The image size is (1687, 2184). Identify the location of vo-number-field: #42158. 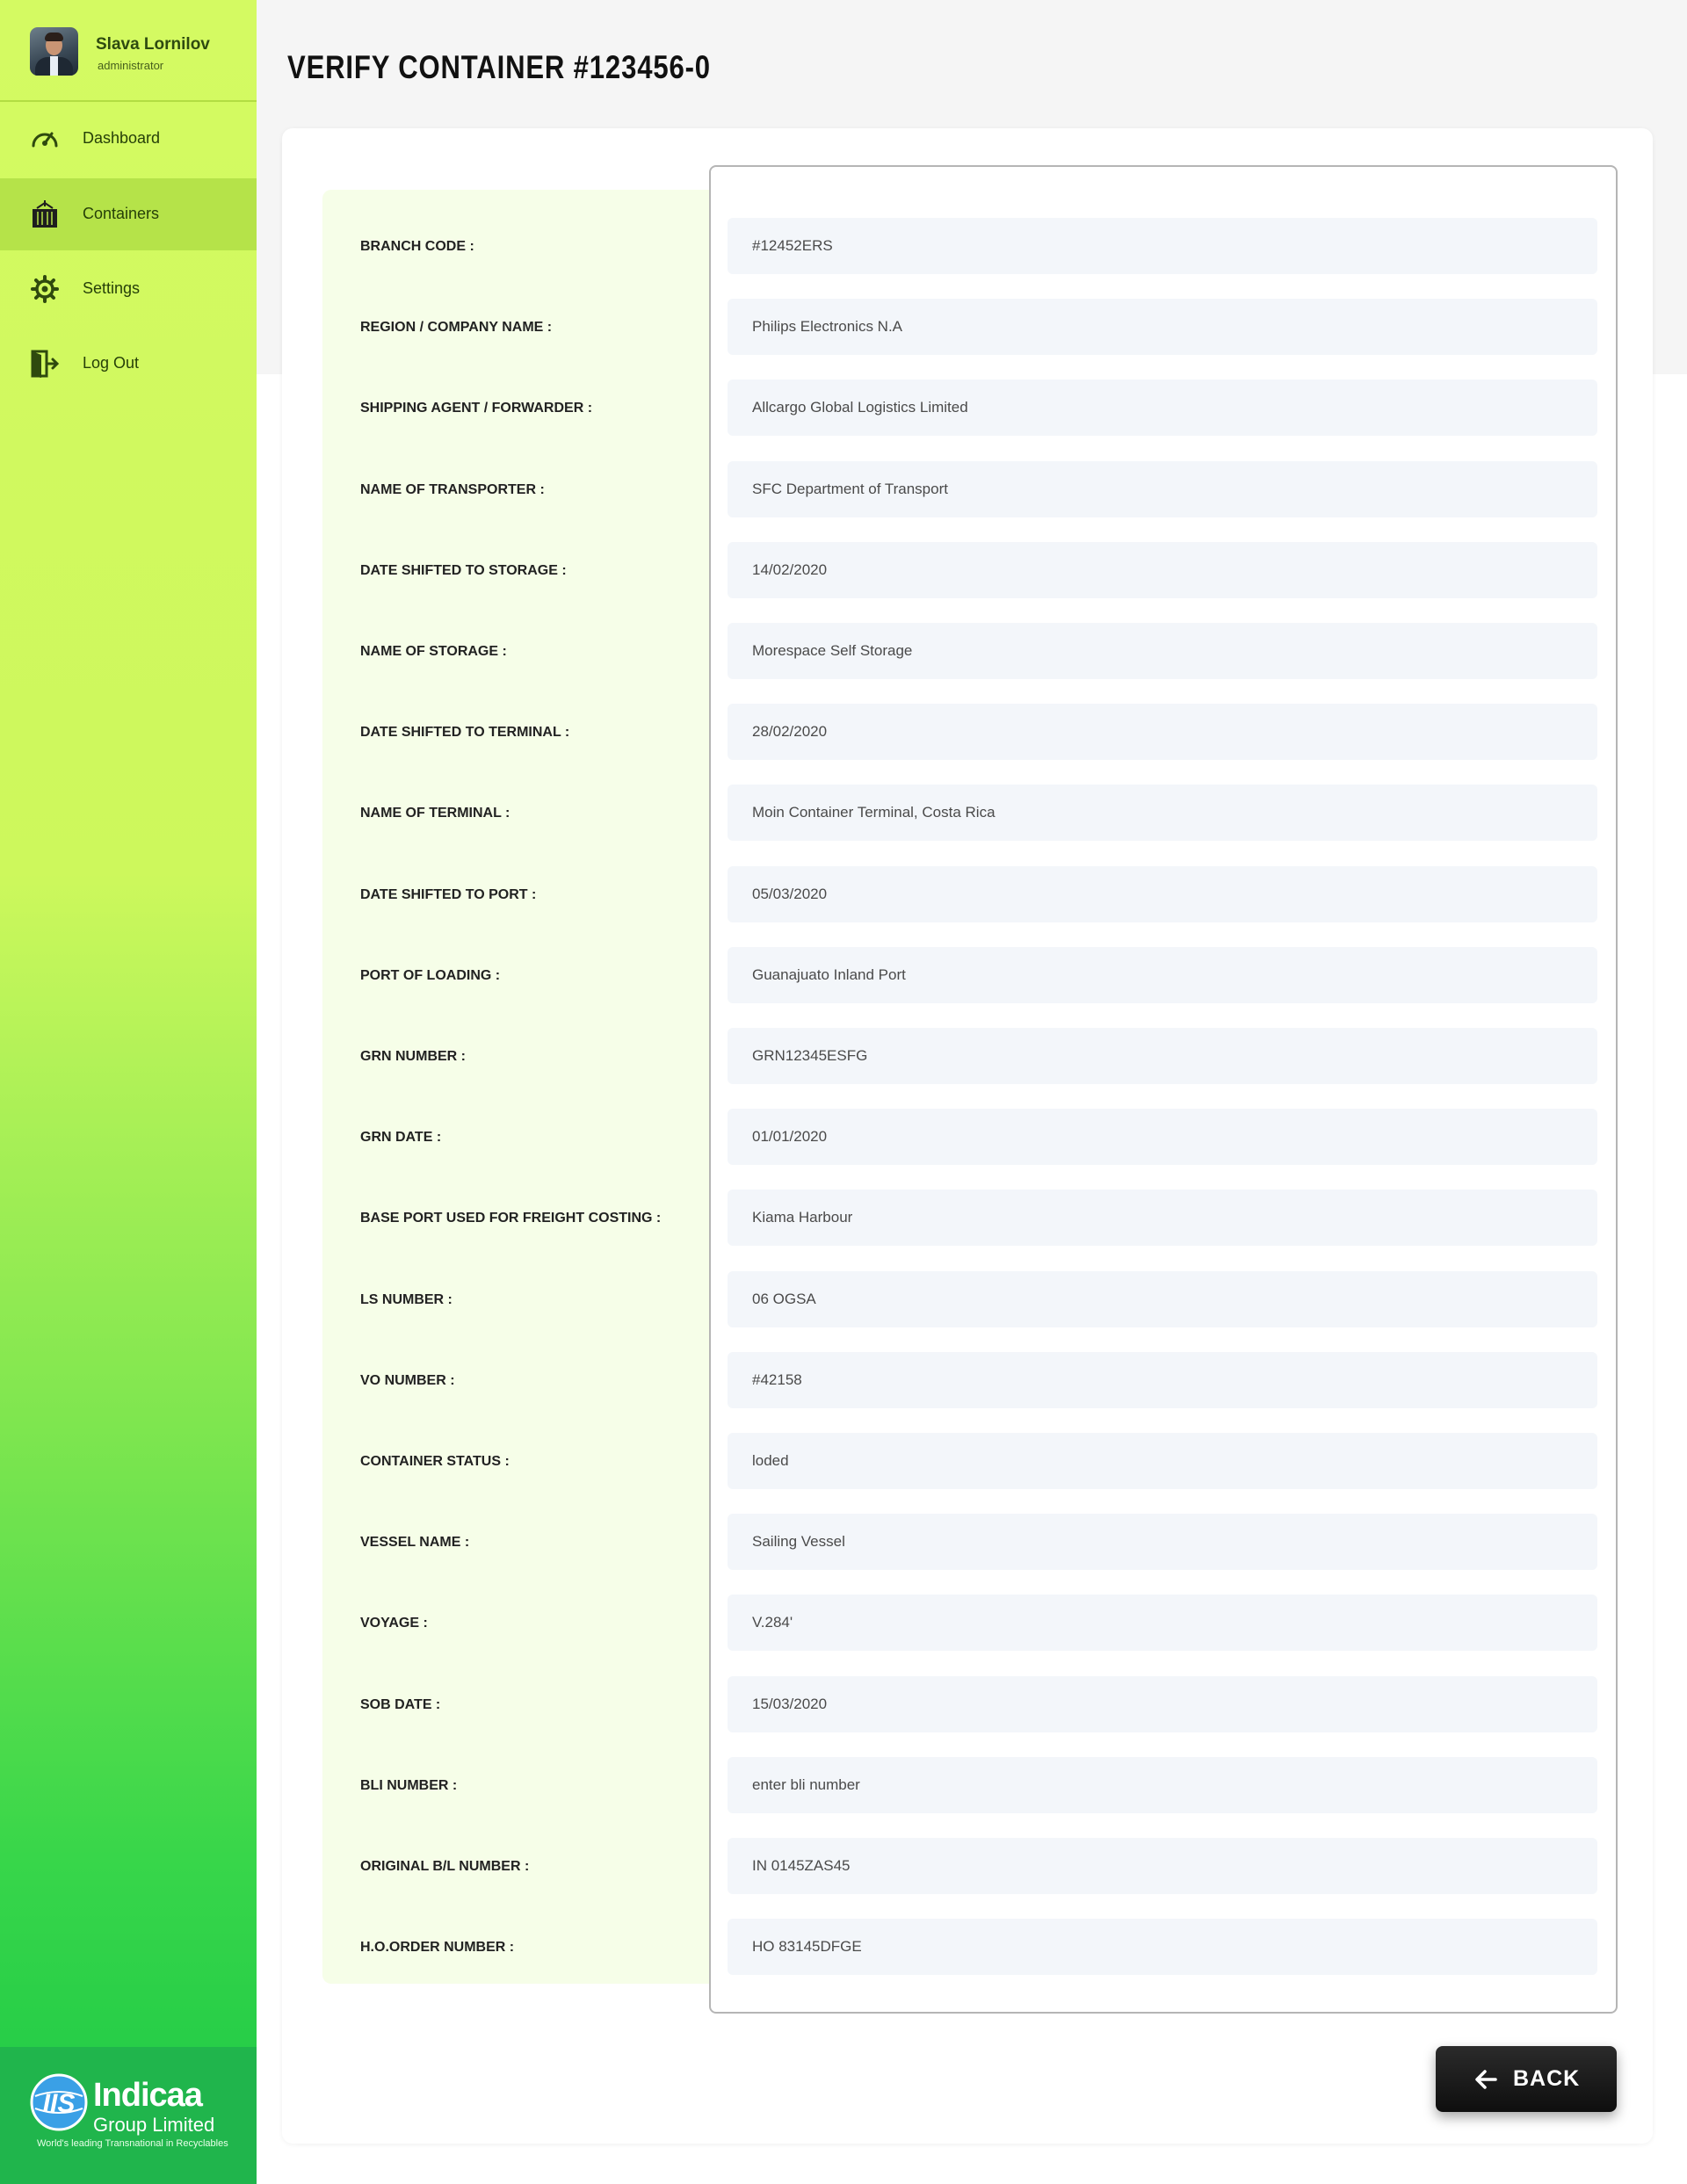
(1162, 1379).